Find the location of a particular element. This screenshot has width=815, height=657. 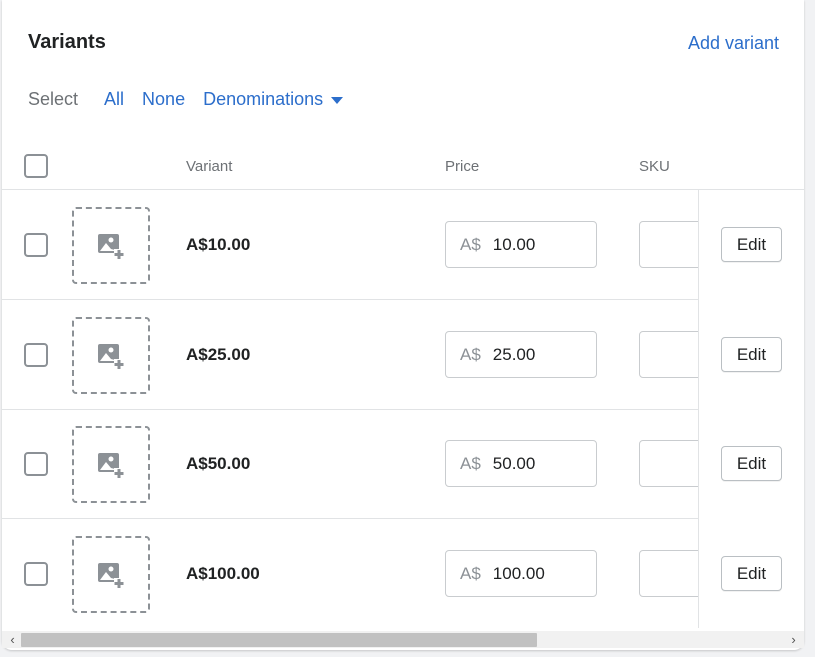

column-header-sku: SKU is located at coordinates (654, 166).